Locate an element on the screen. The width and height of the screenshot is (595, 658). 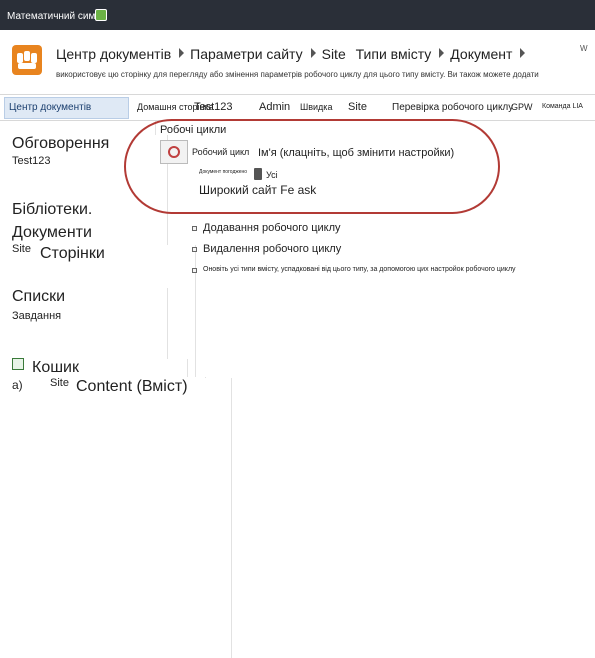
nav-item-team-lia: Команда LIA is located at coordinates (562, 106).